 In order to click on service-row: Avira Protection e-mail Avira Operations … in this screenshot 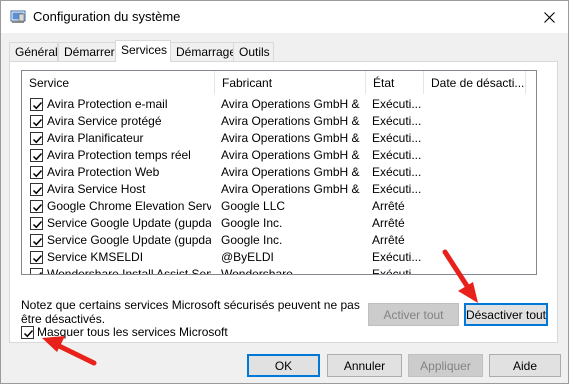, I will do `click(279, 104)`.